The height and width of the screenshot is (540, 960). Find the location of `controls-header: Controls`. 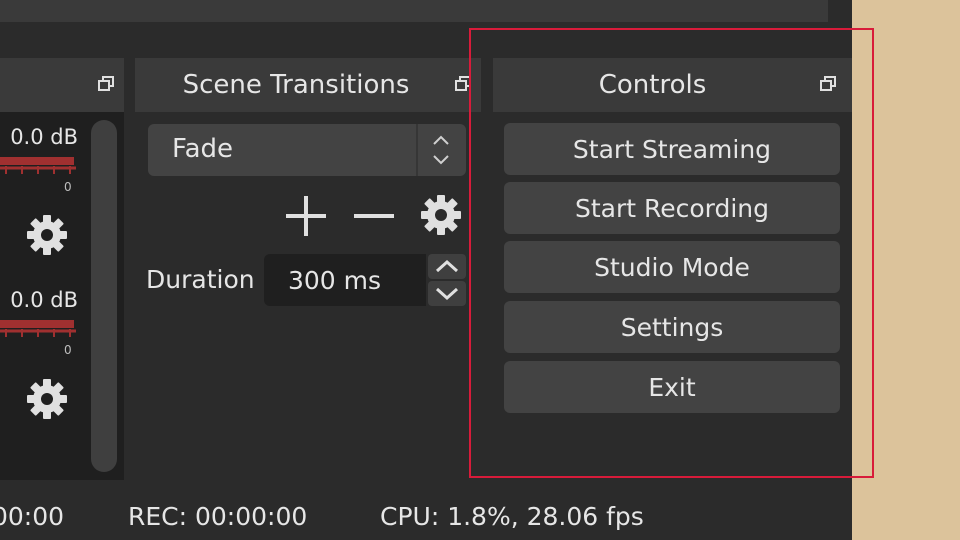

controls-header: Controls is located at coordinates (672, 85).